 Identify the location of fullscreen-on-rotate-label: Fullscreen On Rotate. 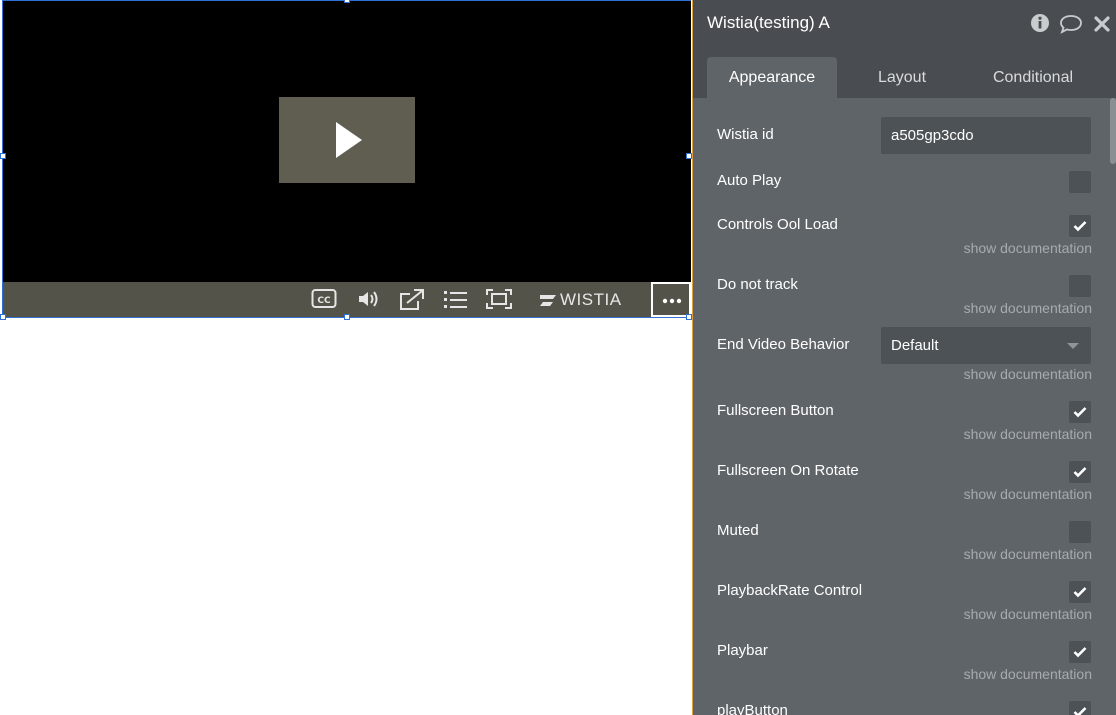
(788, 470).